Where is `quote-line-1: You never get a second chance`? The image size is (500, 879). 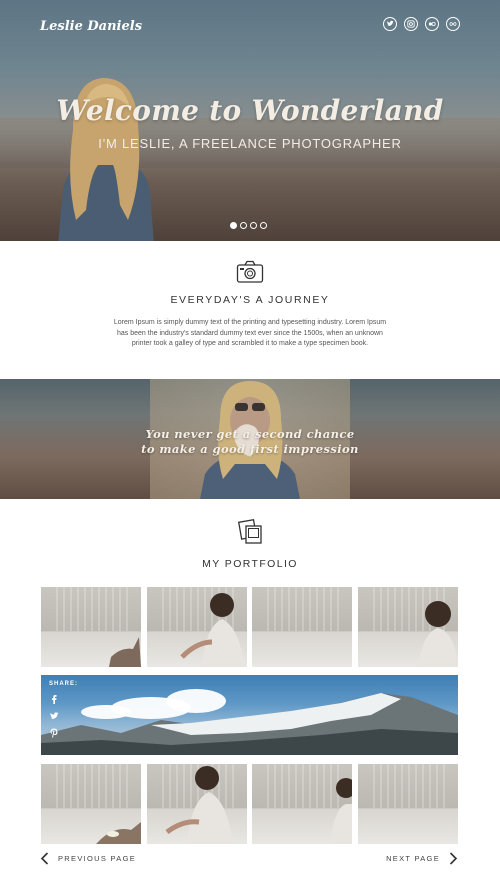
quote-line-1: You never get a second chance is located at coordinates (250, 434).